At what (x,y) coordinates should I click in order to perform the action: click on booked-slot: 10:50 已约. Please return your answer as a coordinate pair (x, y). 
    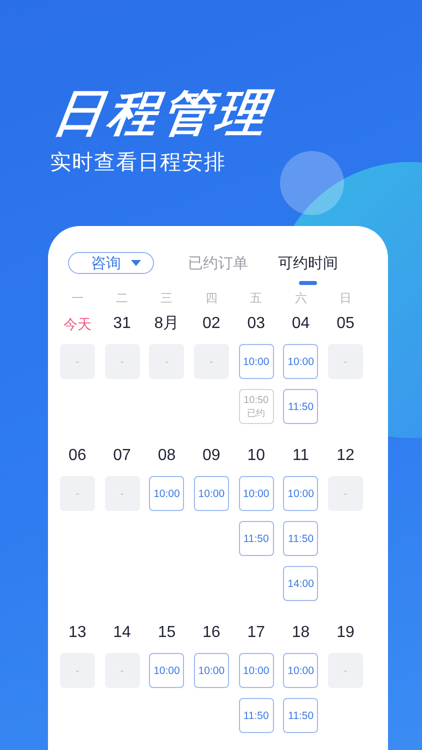
    Looking at the image, I should click on (256, 406).